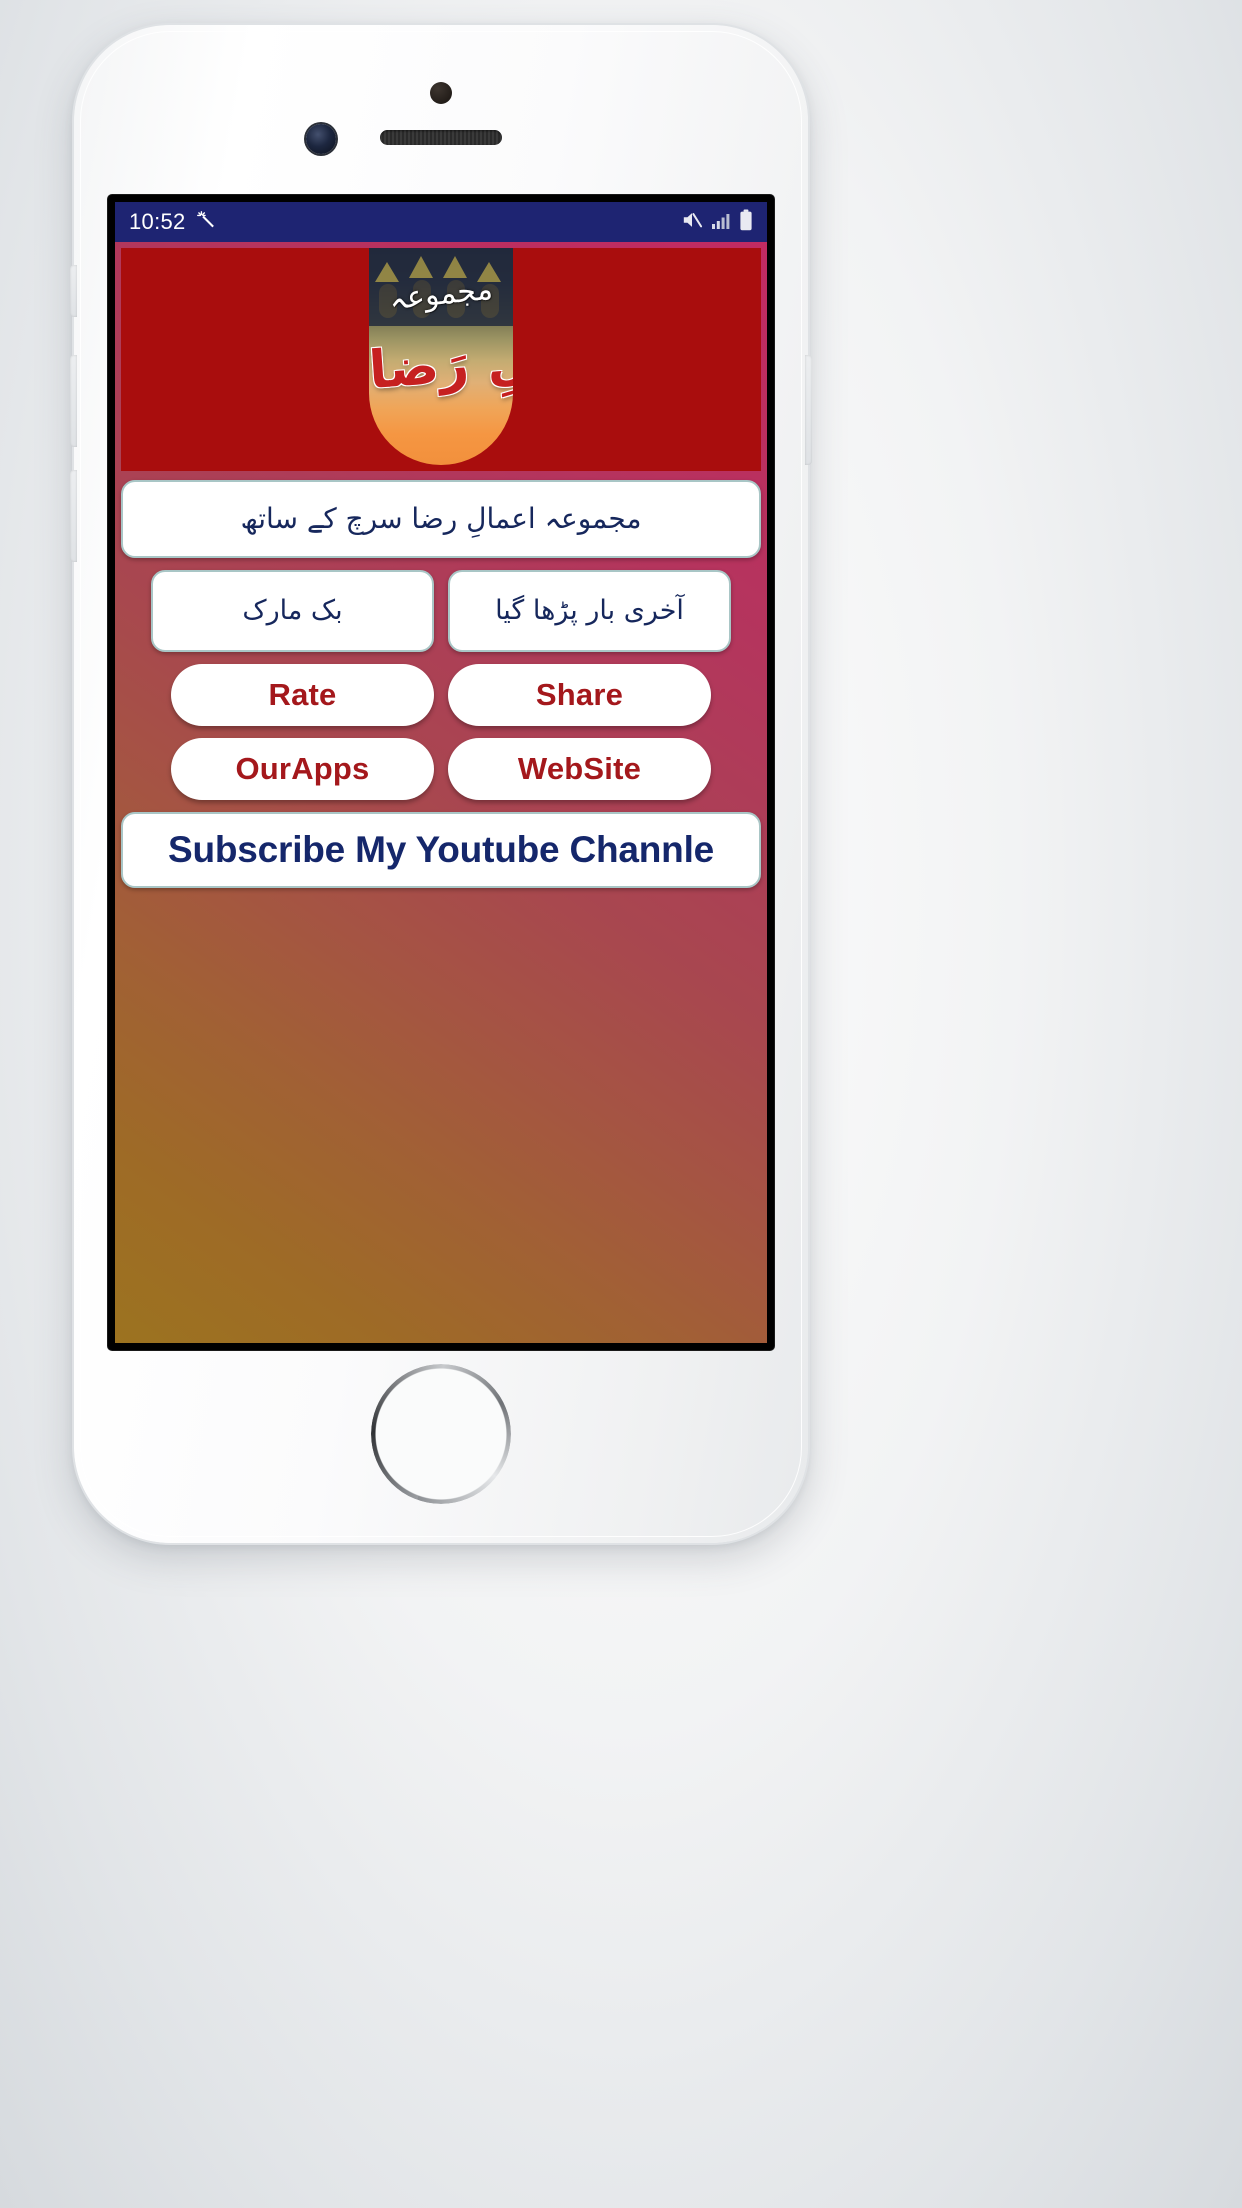 This screenshot has width=1242, height=2208. I want to click on bookmark-lastread-row: بک مارک آخری بار پڑھا گیا, so click(441, 611).